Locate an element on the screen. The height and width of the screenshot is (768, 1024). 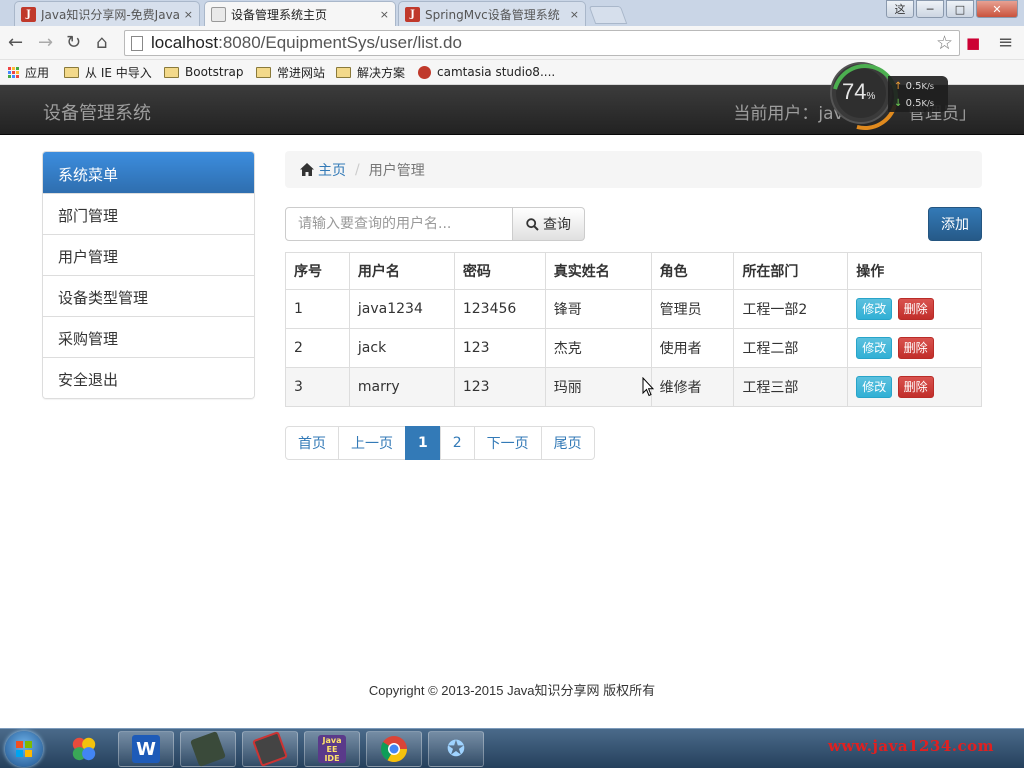
maximize-icon: □ is located at coordinates (960, 9).